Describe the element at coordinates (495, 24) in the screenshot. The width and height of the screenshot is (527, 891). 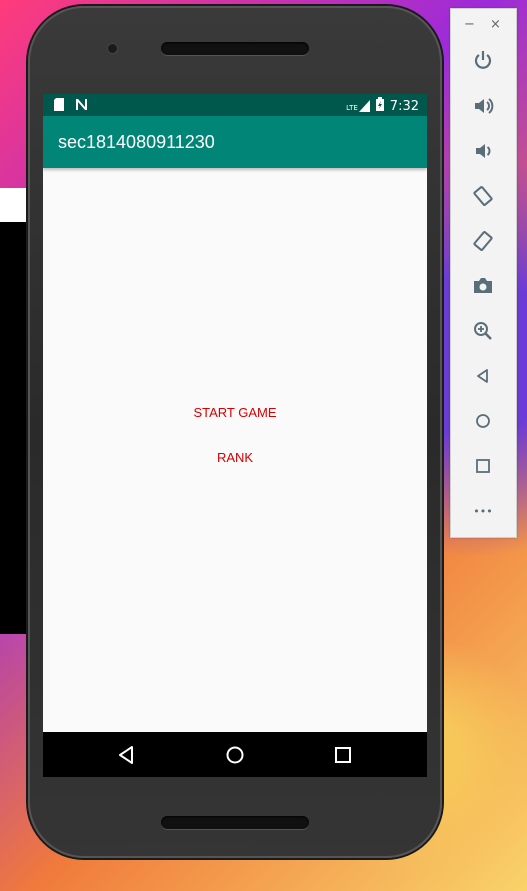
I see `close-button: ×` at that location.